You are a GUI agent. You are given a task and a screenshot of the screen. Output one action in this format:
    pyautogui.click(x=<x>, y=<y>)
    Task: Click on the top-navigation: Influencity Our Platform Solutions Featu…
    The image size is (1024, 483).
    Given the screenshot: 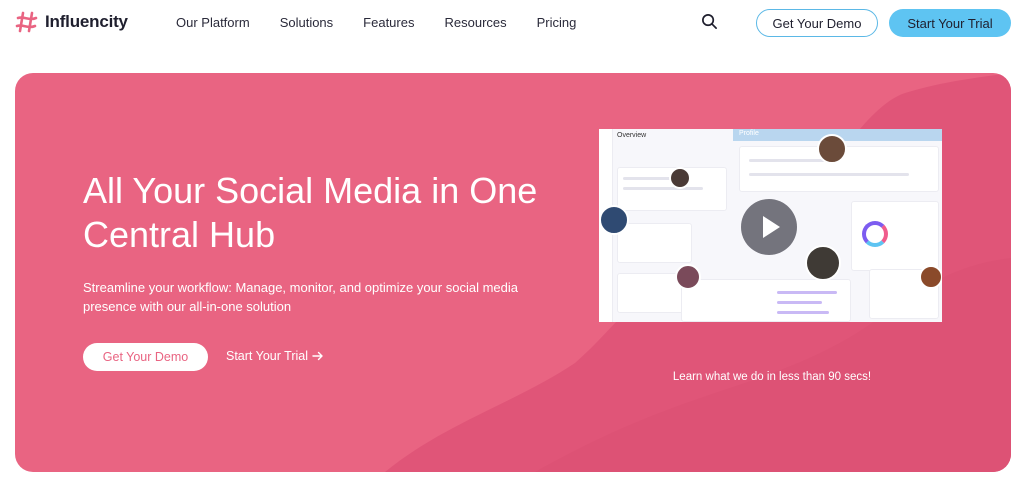 What is the action you would take?
    pyautogui.click(x=512, y=23)
    